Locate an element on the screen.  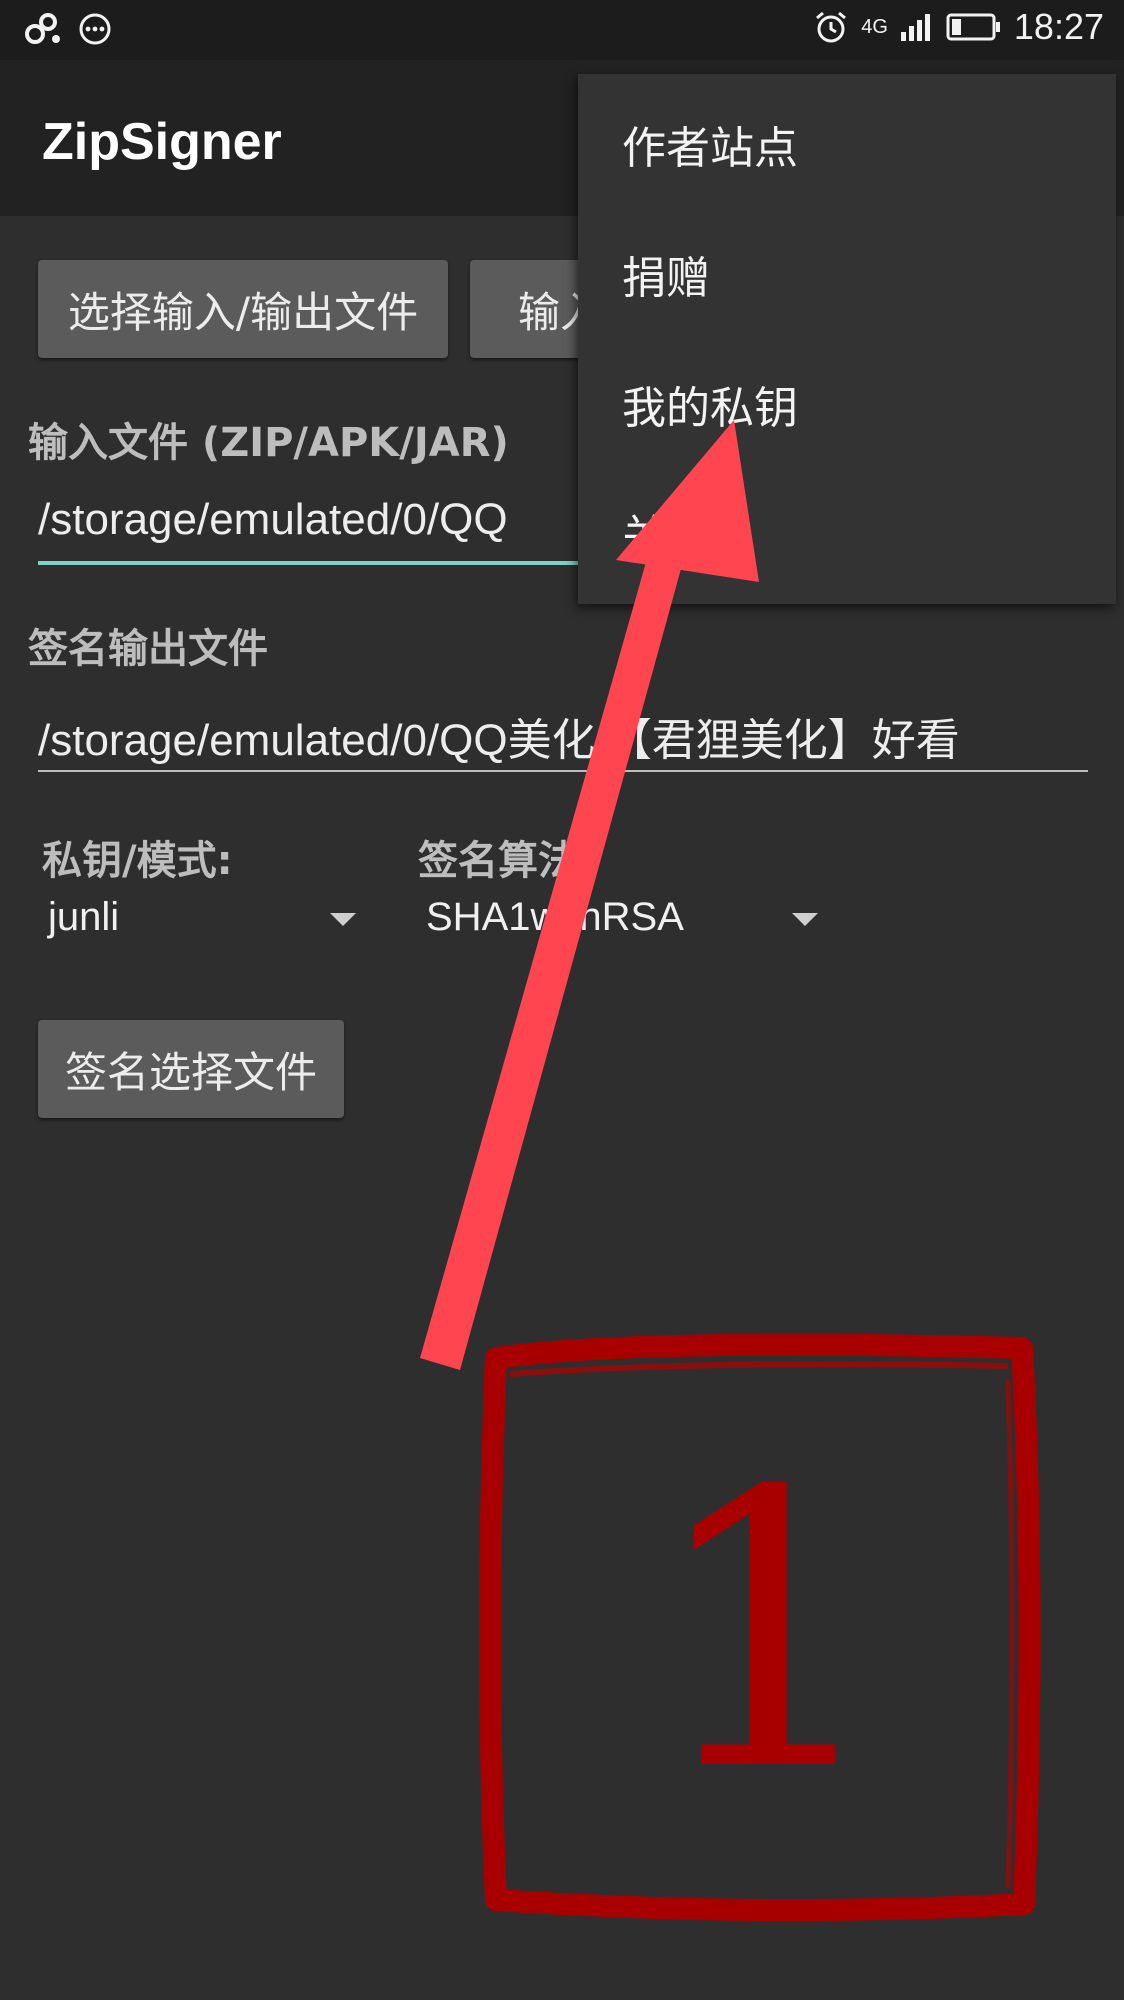
input-file-field: /storage/emulated/0/QQ is located at coordinates (308, 530).